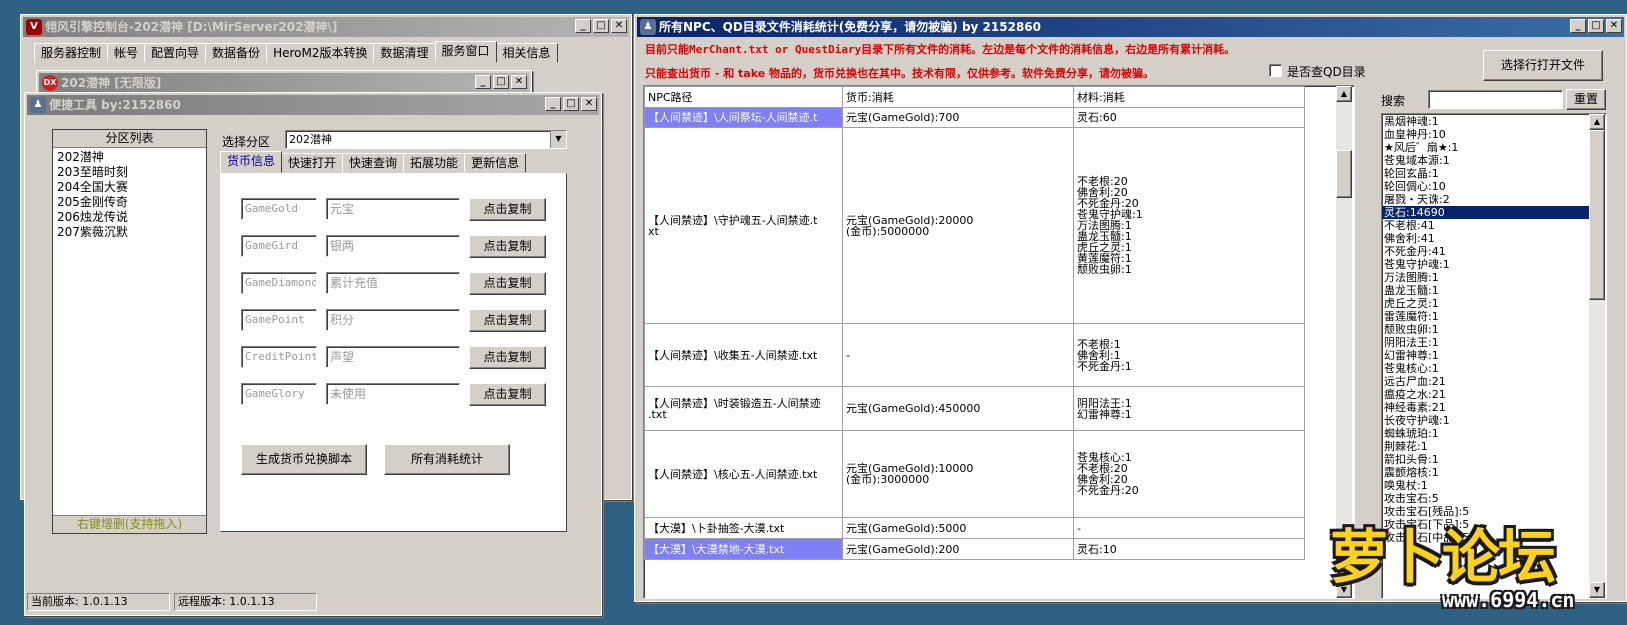 This screenshot has height=625, width=1627. What do you see at coordinates (1485, 355) in the screenshot?
I see `summary-list-item: 幻雷神尊:1` at bounding box center [1485, 355].